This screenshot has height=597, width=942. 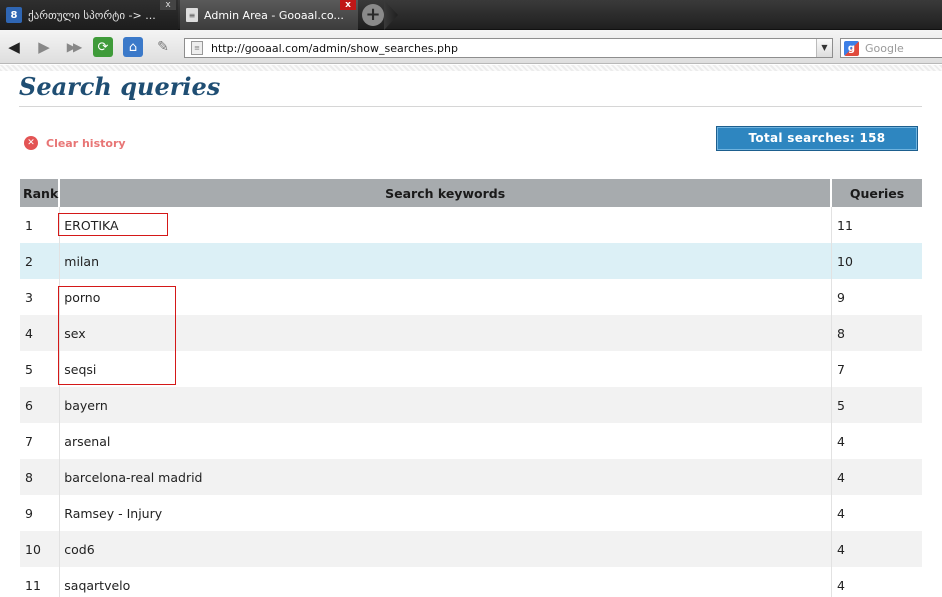 What do you see at coordinates (40, 582) in the screenshot?
I see `rank-cell: 11` at bounding box center [40, 582].